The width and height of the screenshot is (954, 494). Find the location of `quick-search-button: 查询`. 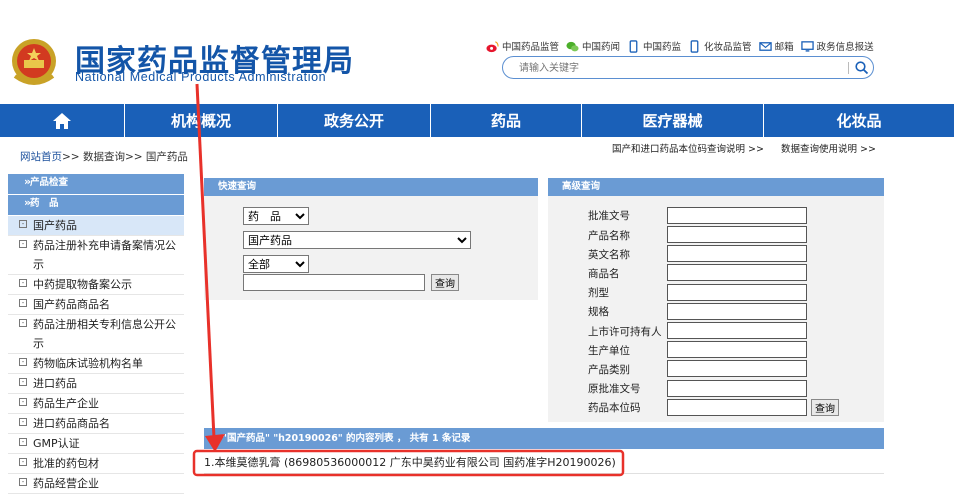

quick-search-button: 查询 is located at coordinates (445, 282).